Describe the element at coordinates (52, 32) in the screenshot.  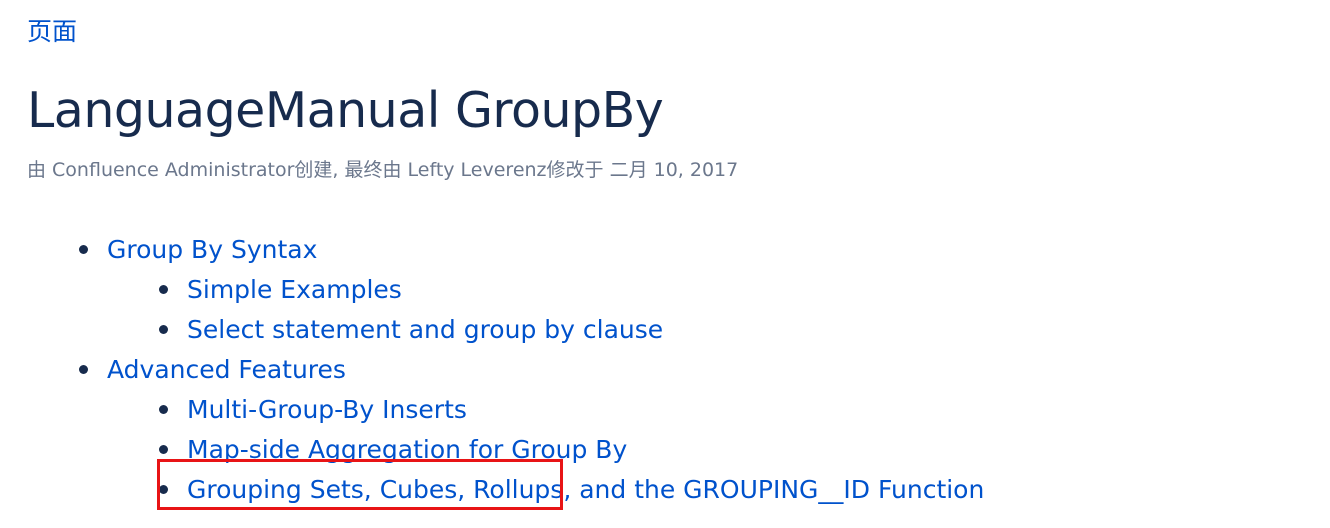
I see `breadcrumb-pages: 页面` at that location.